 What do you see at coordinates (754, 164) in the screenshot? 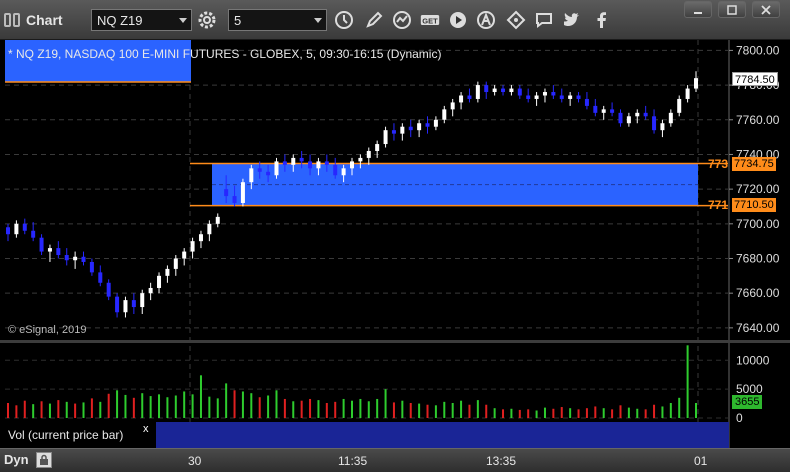
I see `zone-high-price-tag: 7734.75` at bounding box center [754, 164].